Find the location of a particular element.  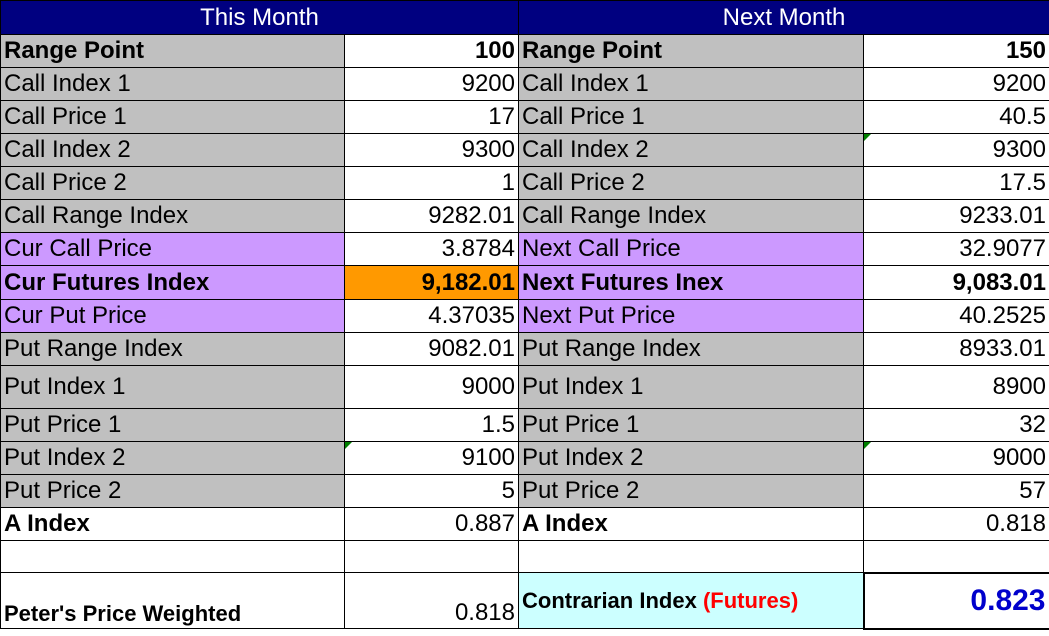

table-row: Call Index 1 9200 Call Index 1 9200 is located at coordinates (524, 84).